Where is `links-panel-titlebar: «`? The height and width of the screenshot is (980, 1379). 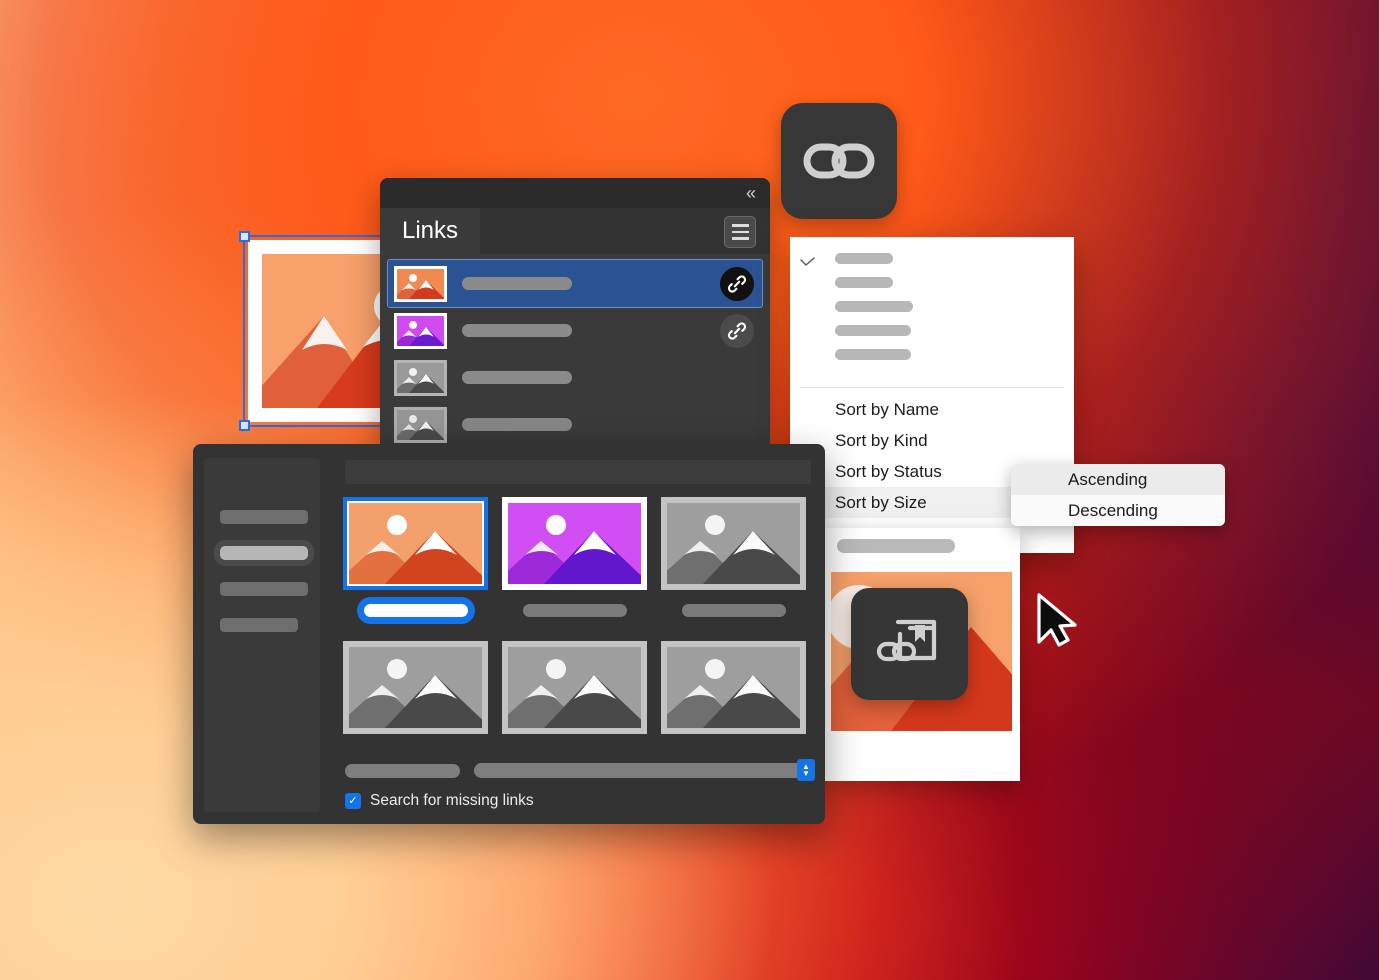
links-panel-titlebar: « is located at coordinates (575, 193).